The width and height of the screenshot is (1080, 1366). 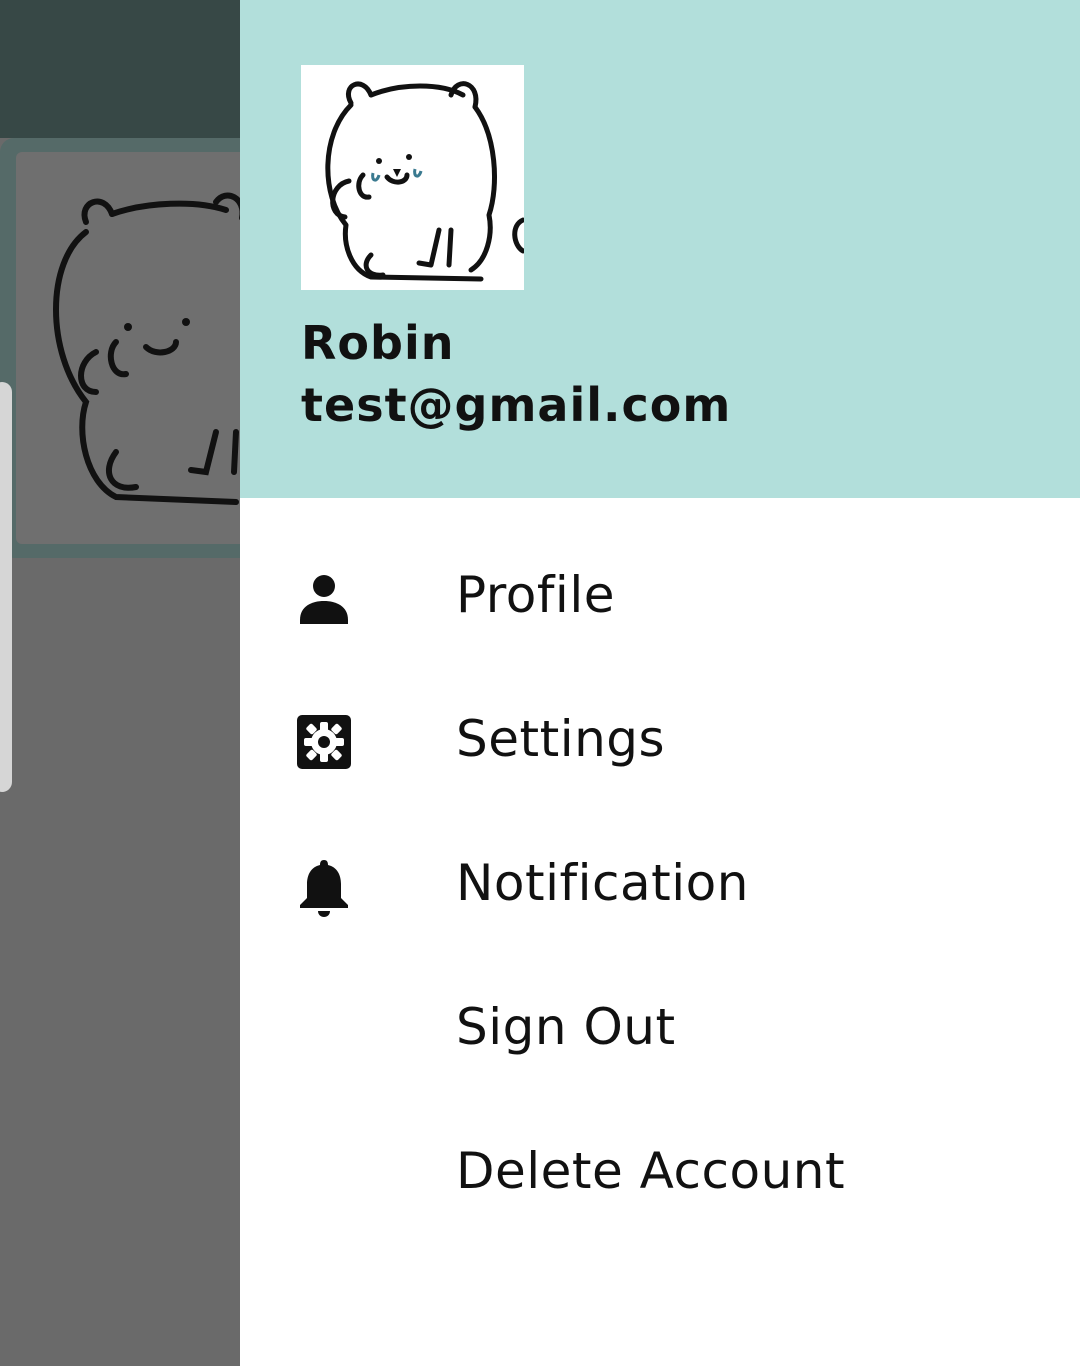 I want to click on person-icon, so click(x=324, y=598).